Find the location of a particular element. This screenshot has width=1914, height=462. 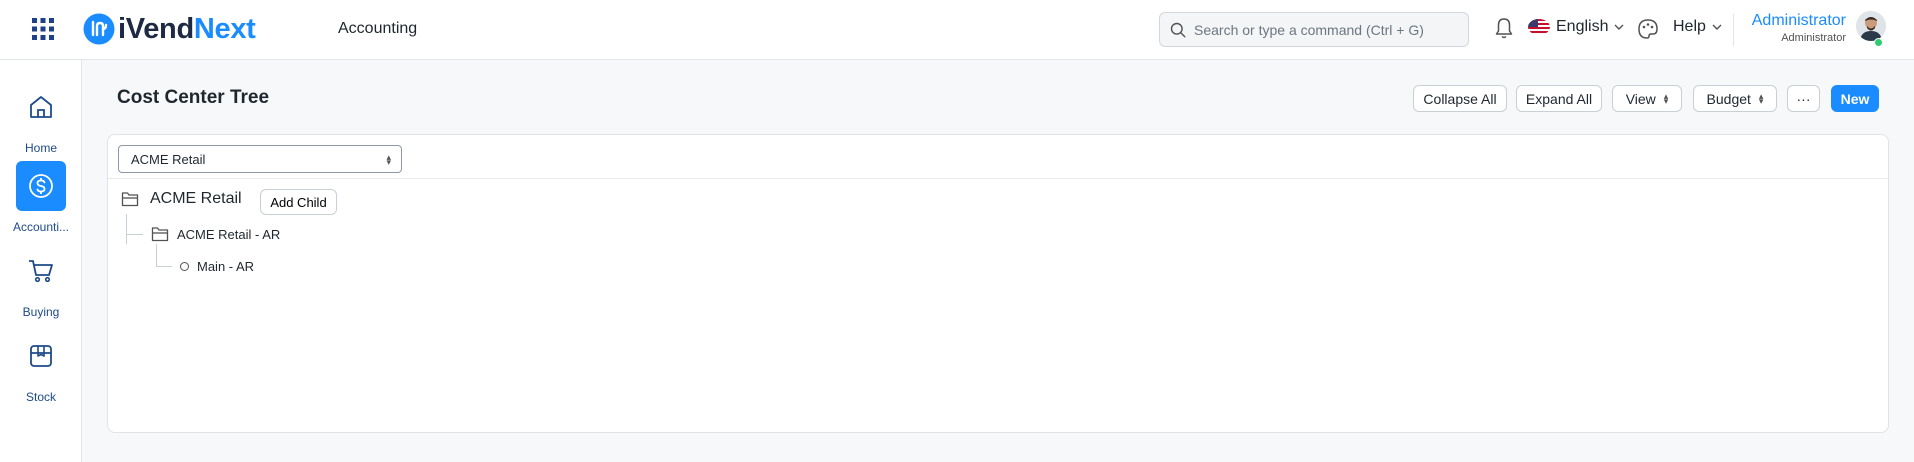

sidebar-item-label: Stock is located at coordinates (40, 397).